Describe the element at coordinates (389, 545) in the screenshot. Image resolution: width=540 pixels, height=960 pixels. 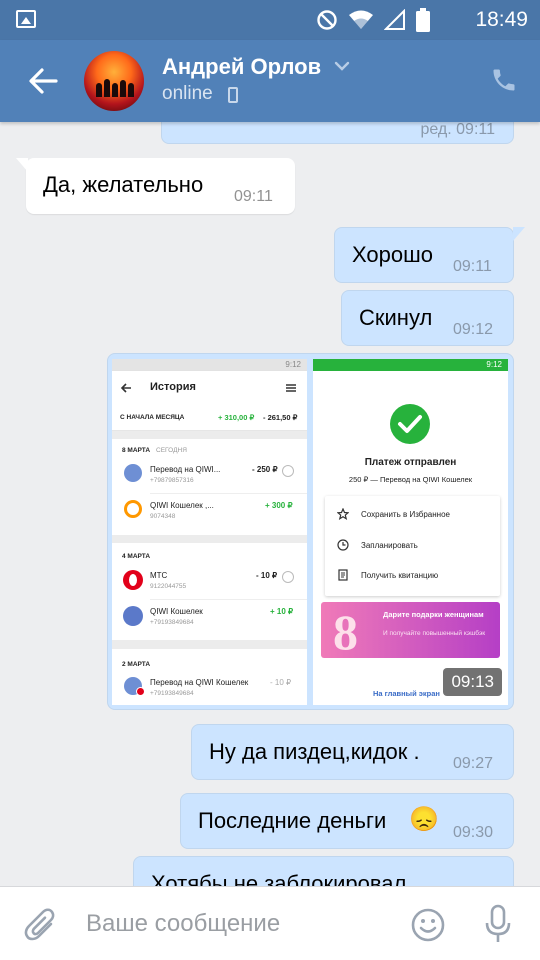
I see `action-schedule: Запланировать` at that location.